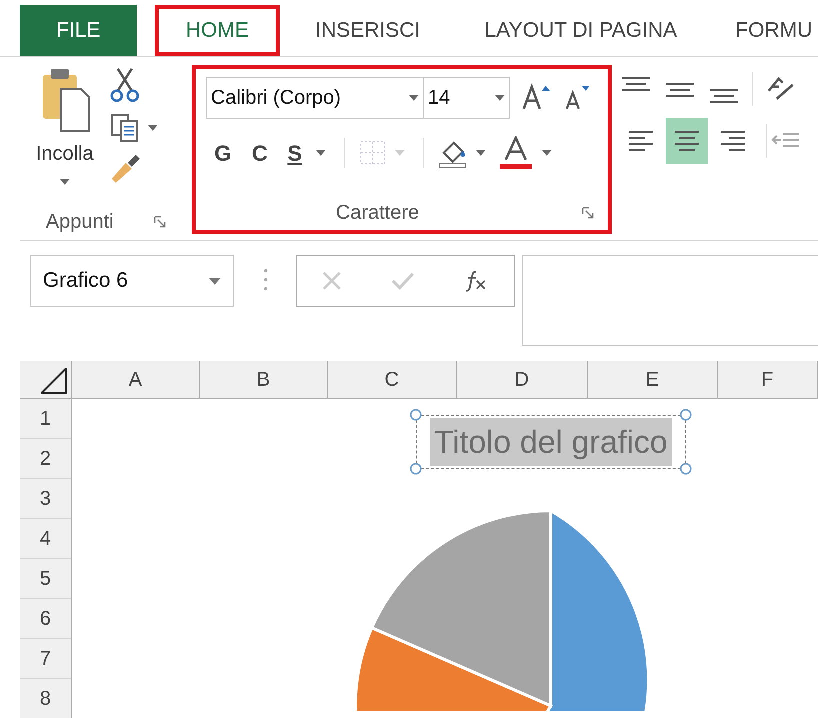 This screenshot has width=818, height=718. What do you see at coordinates (260, 153) in the screenshot?
I see `italic-button: C` at bounding box center [260, 153].